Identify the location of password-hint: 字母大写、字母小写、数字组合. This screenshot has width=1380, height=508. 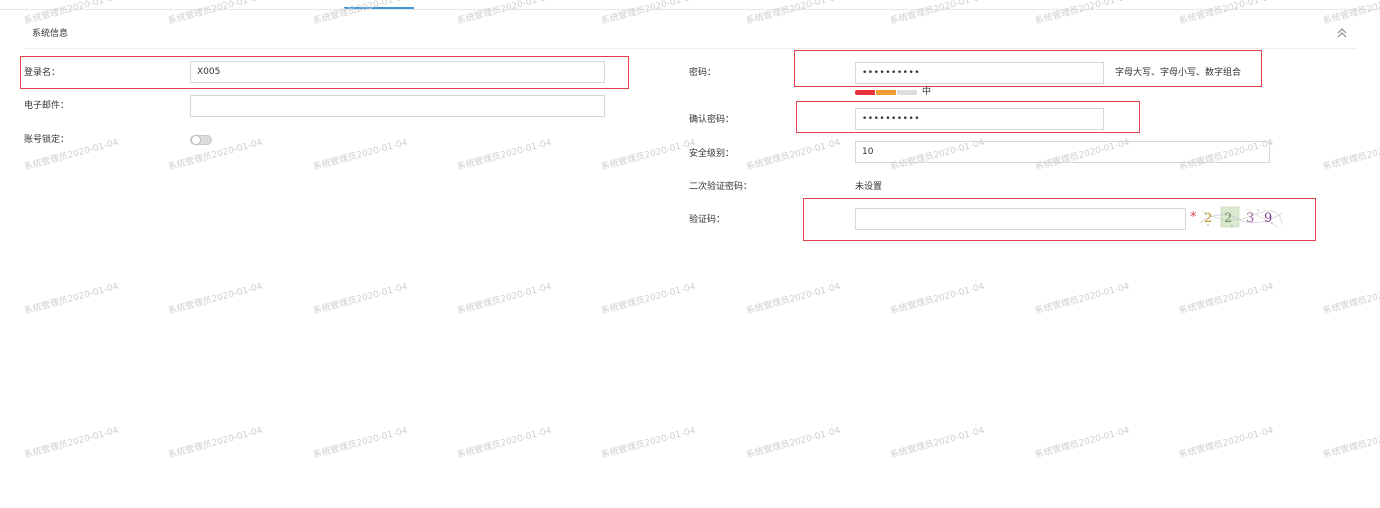
(1178, 73).